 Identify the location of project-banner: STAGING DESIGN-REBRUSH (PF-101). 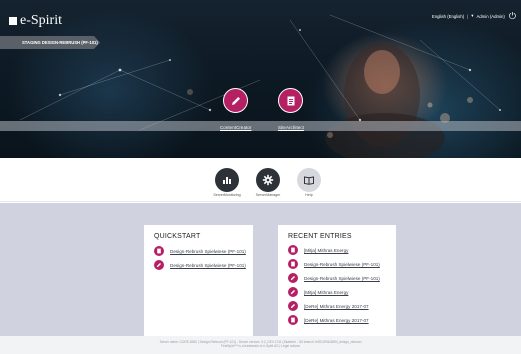
(50, 42).